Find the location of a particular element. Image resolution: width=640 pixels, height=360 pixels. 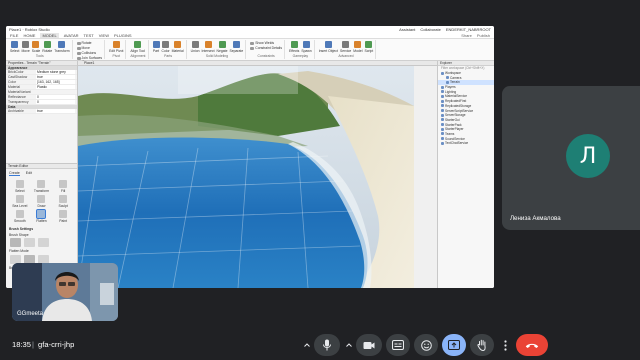

terrain-tool-select: Select is located at coordinates (20, 186).